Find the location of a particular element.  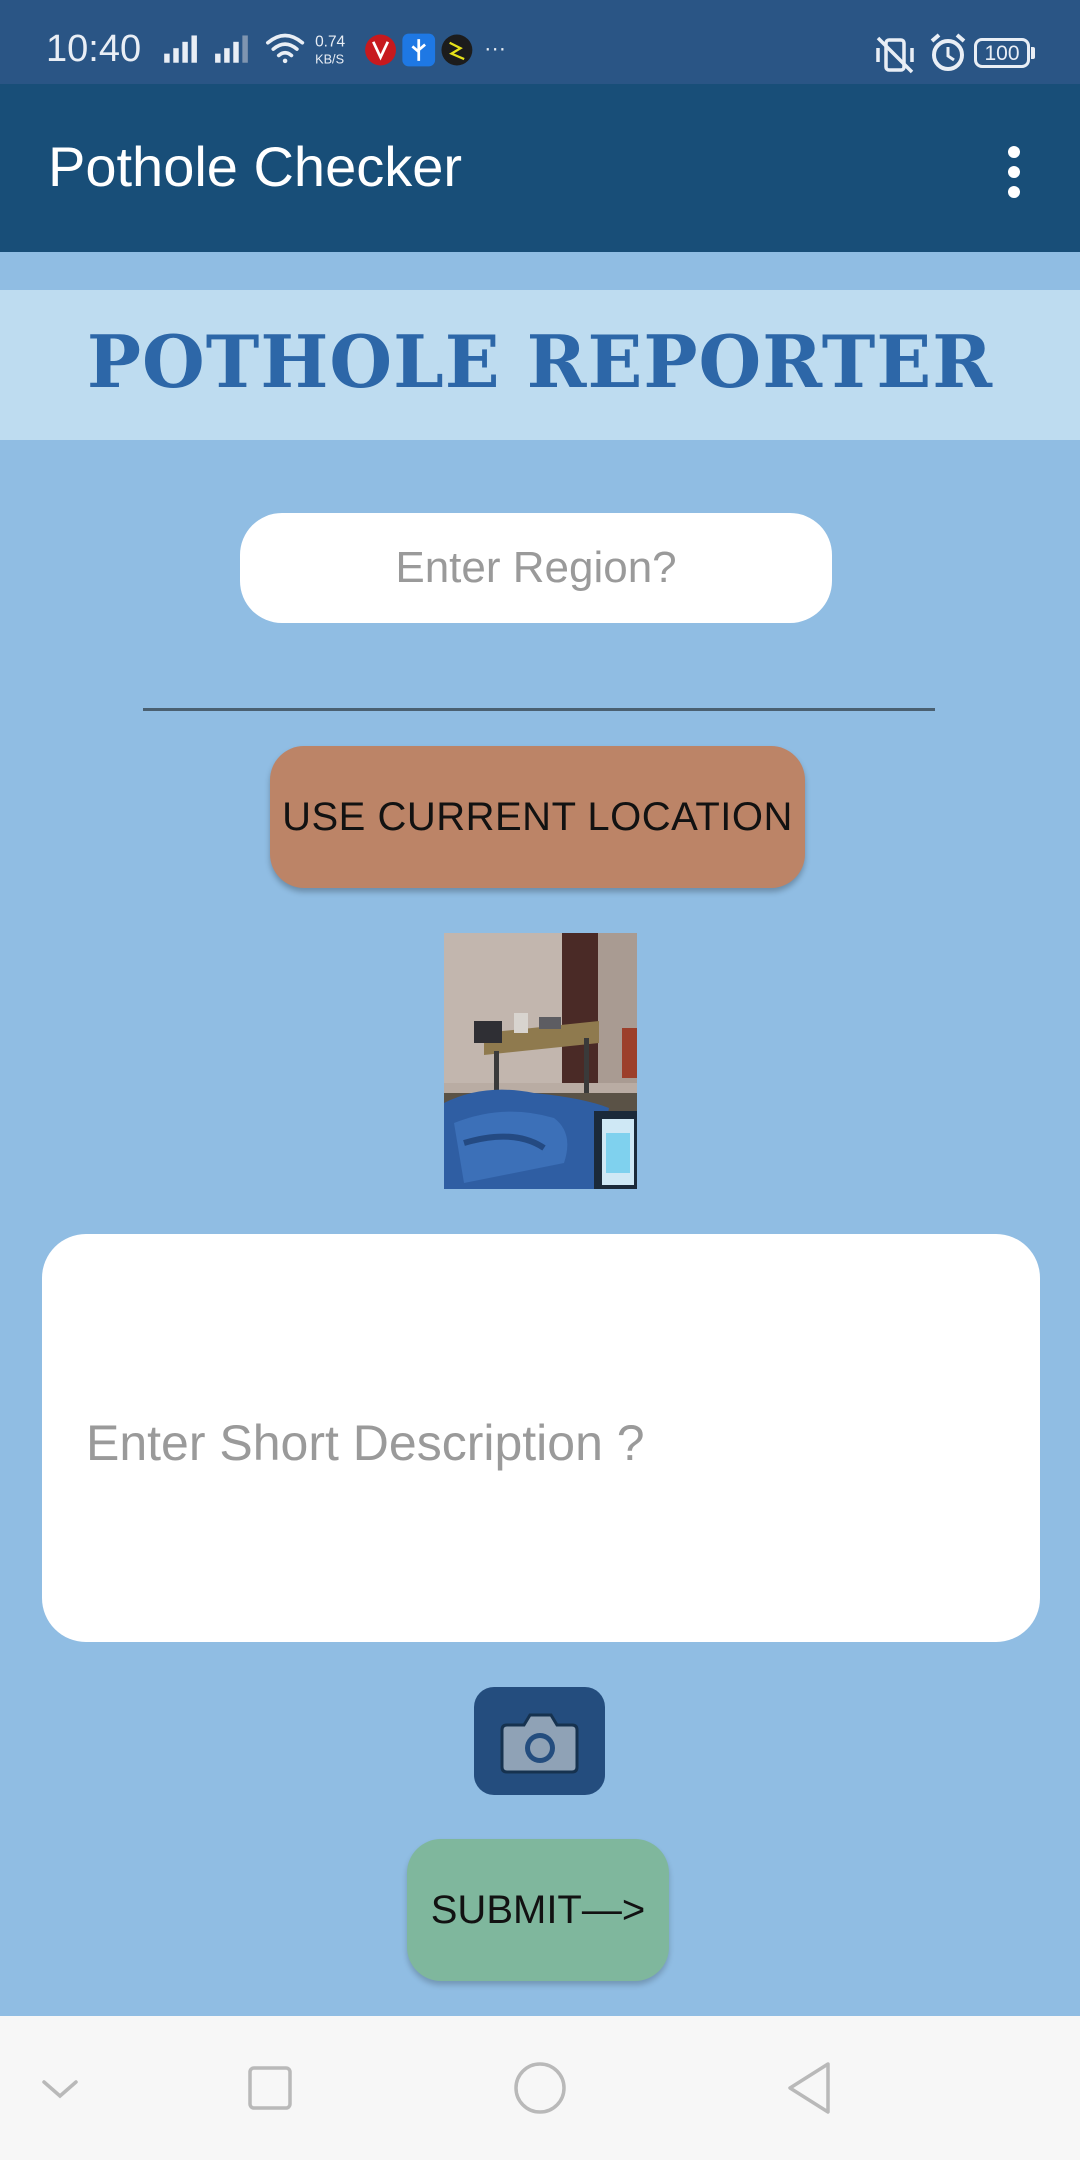

chevron-down-icon is located at coordinates (60, 2088).